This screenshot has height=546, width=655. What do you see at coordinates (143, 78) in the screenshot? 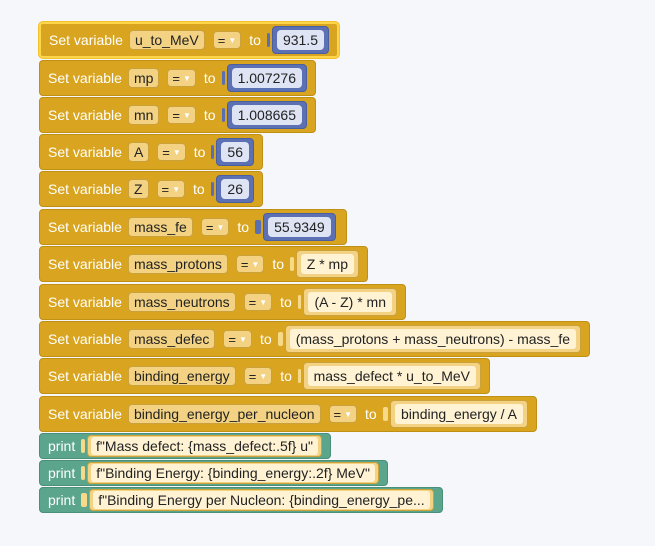
I see `variable-name-field: mp` at bounding box center [143, 78].